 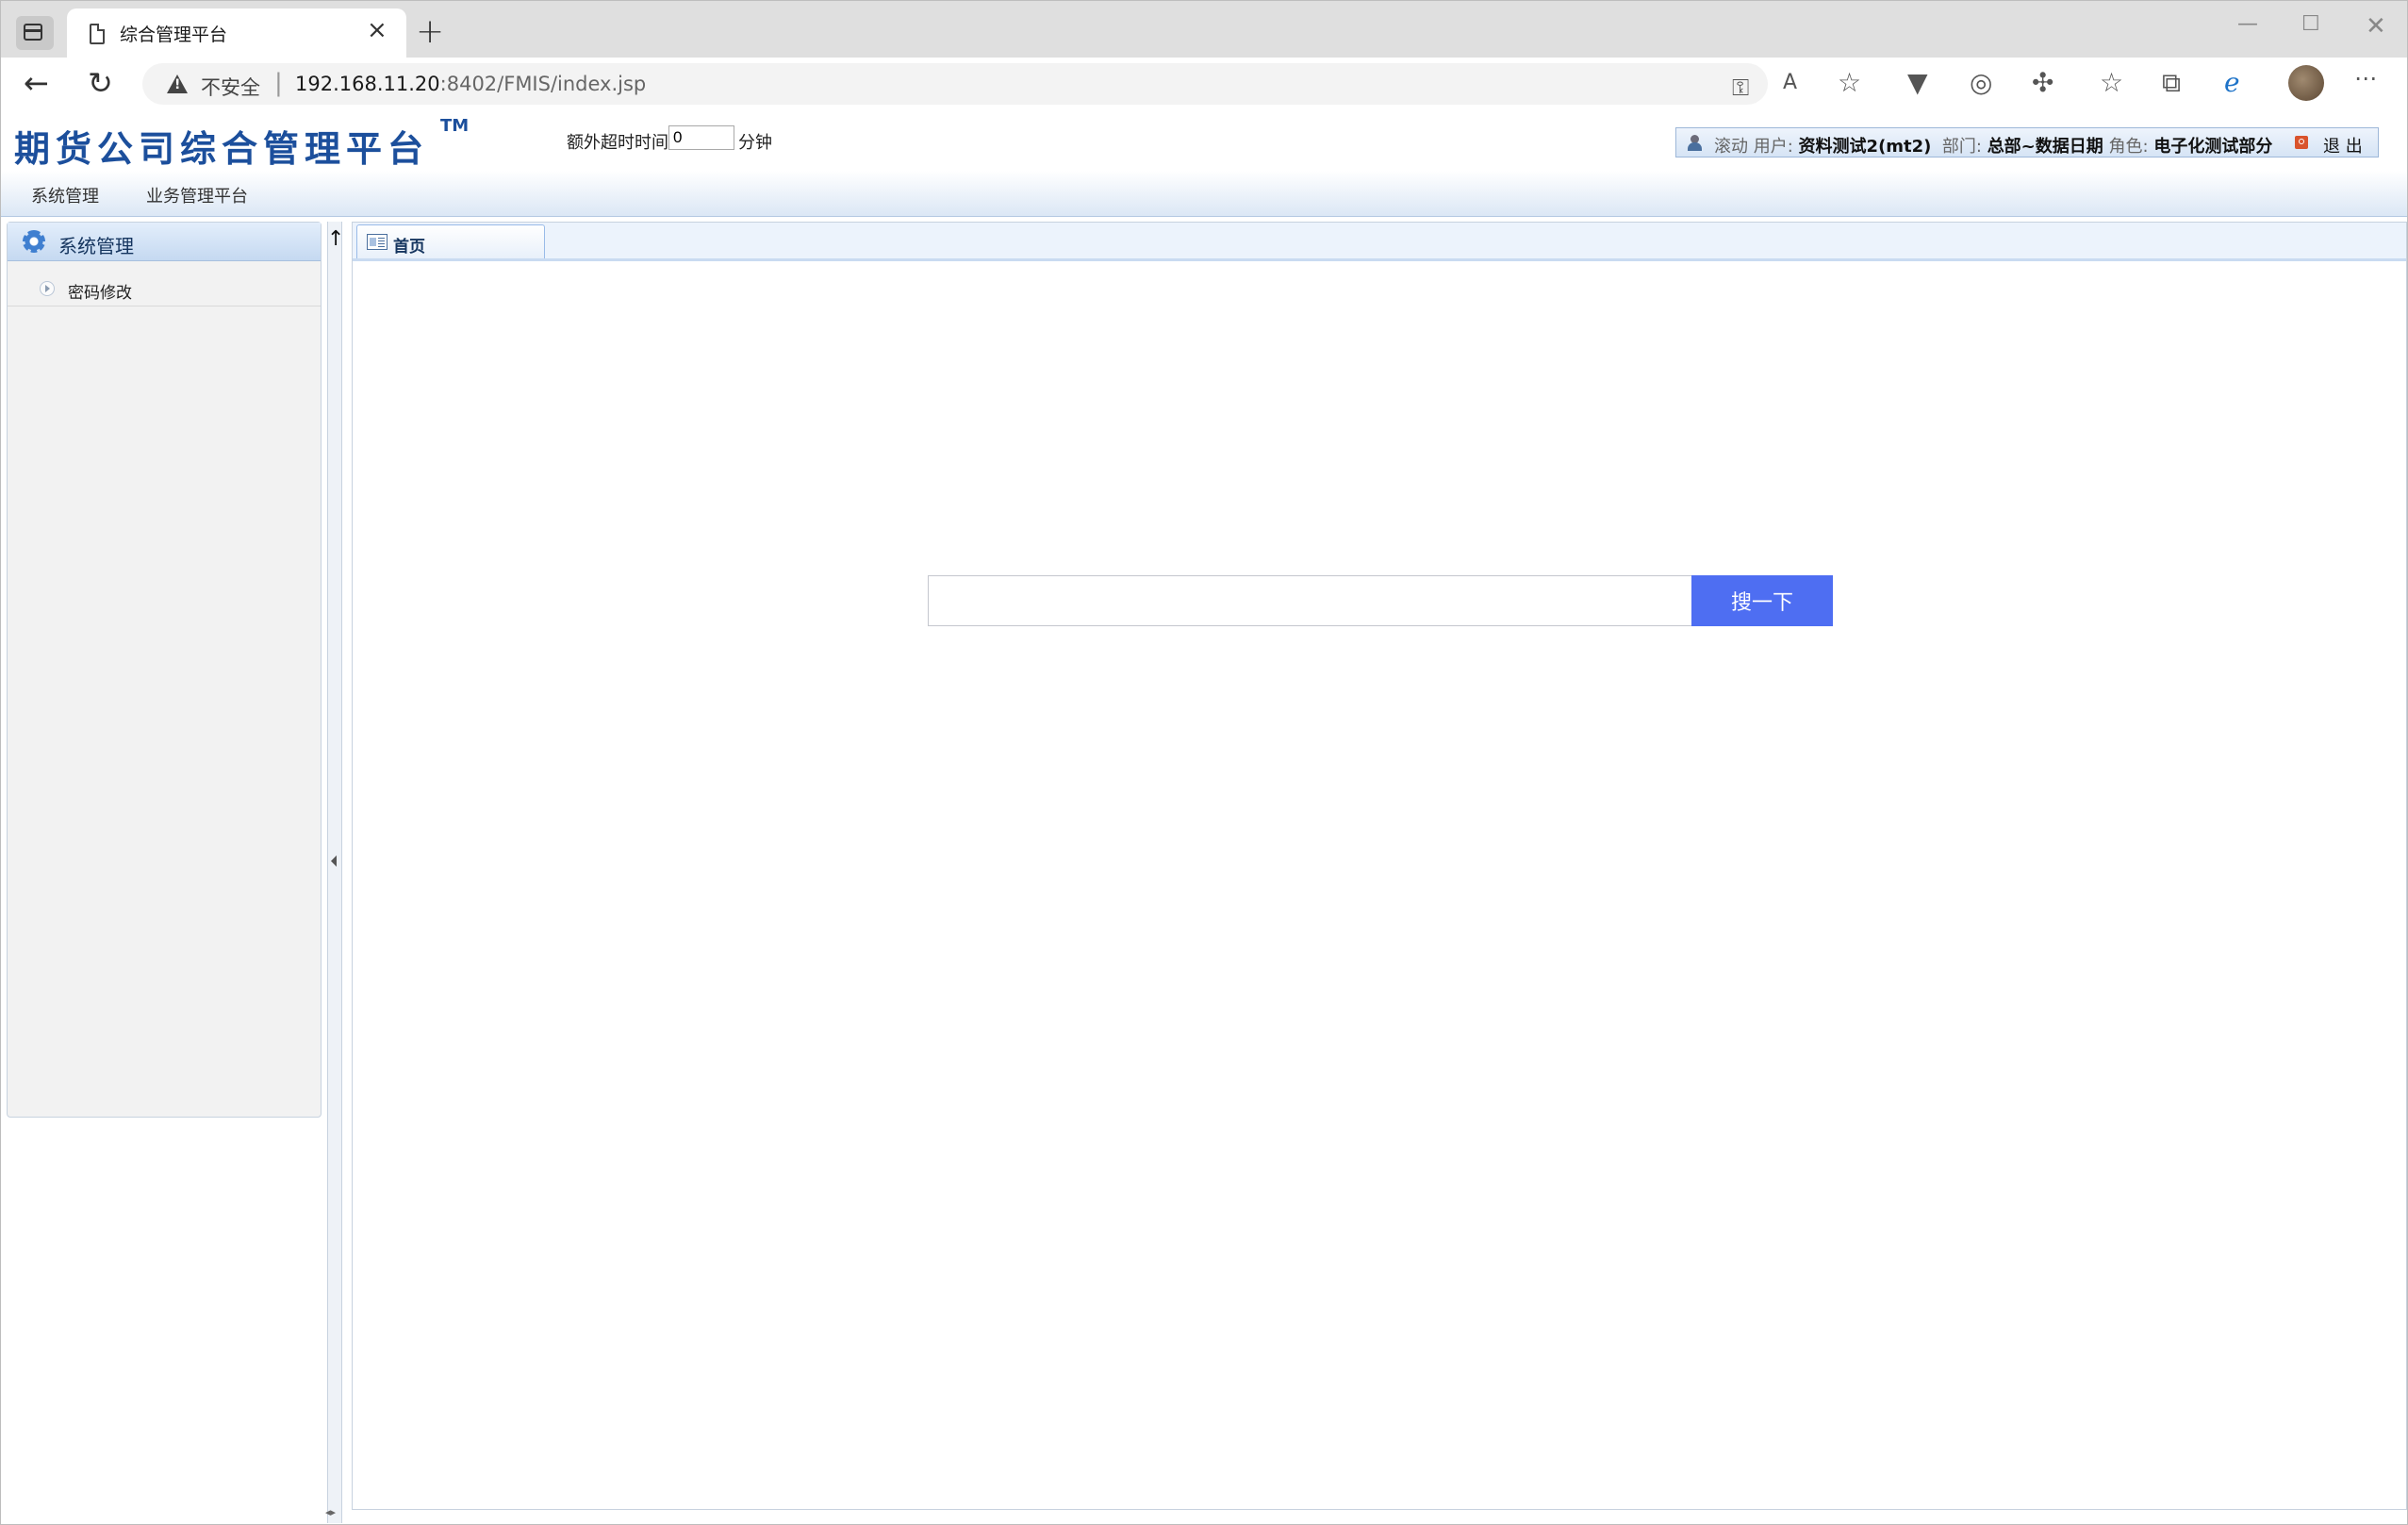 I want to click on menu-item-business: 业务管理平台, so click(x=197, y=195).